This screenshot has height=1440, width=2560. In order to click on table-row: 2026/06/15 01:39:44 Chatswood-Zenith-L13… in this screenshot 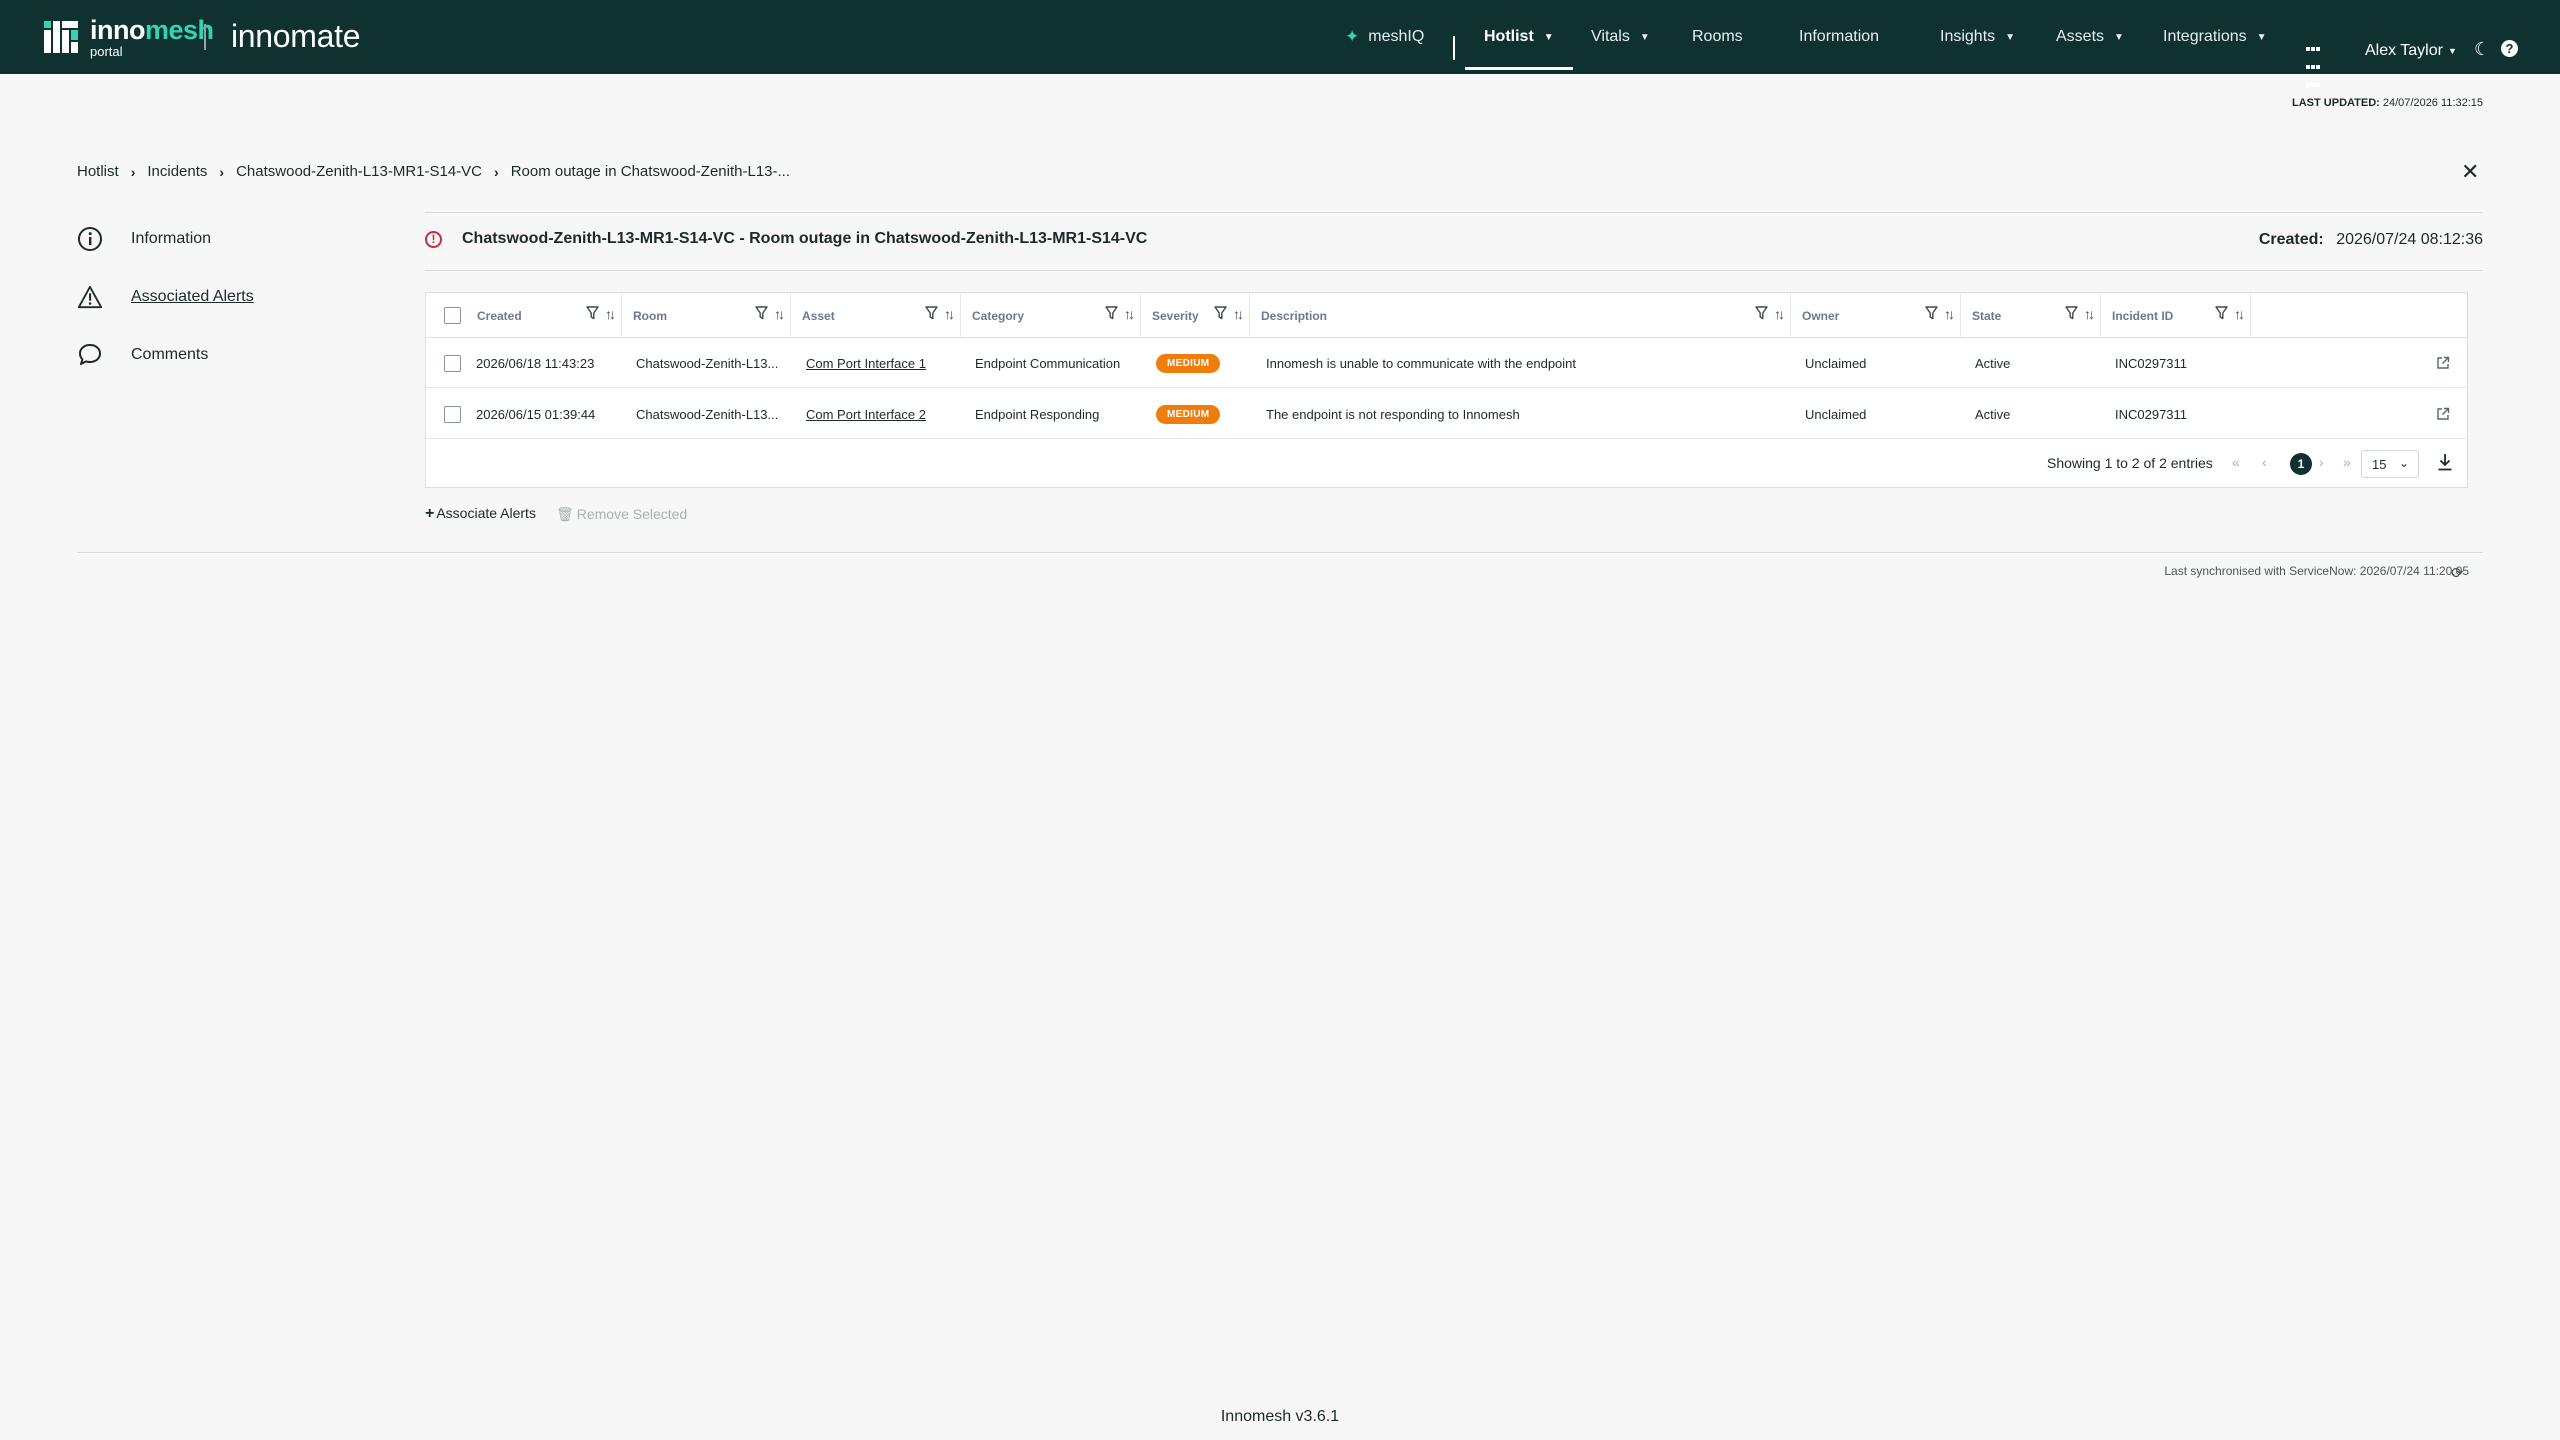, I will do `click(1446, 414)`.